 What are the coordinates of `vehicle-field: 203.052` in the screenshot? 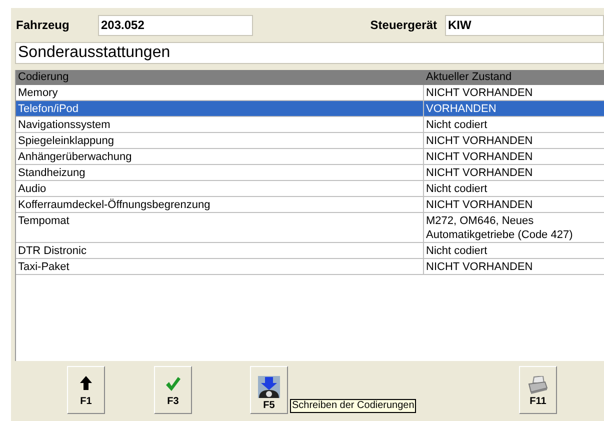 It's located at (175, 25).